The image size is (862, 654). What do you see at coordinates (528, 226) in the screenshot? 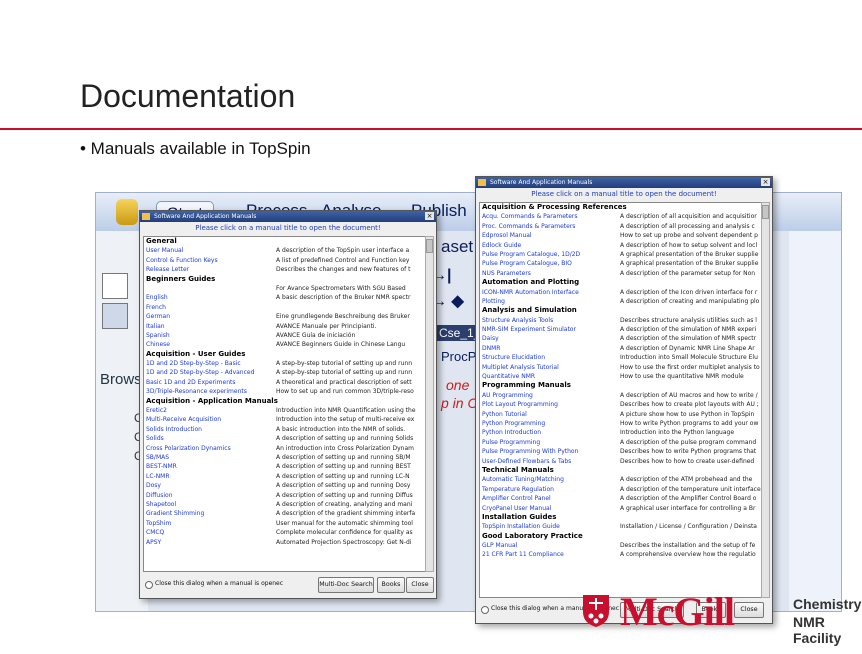
I see `manual-title-link: Proc. Commands & Parameters` at bounding box center [528, 226].